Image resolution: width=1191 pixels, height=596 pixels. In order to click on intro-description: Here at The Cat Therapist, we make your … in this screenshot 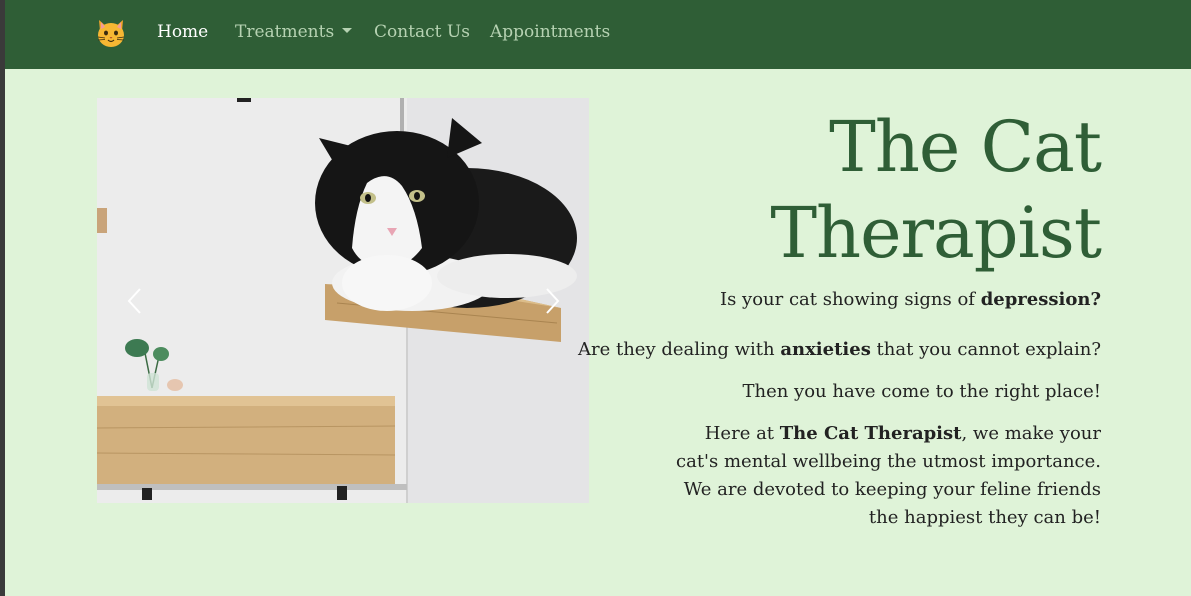, I will do `click(801, 476)`.